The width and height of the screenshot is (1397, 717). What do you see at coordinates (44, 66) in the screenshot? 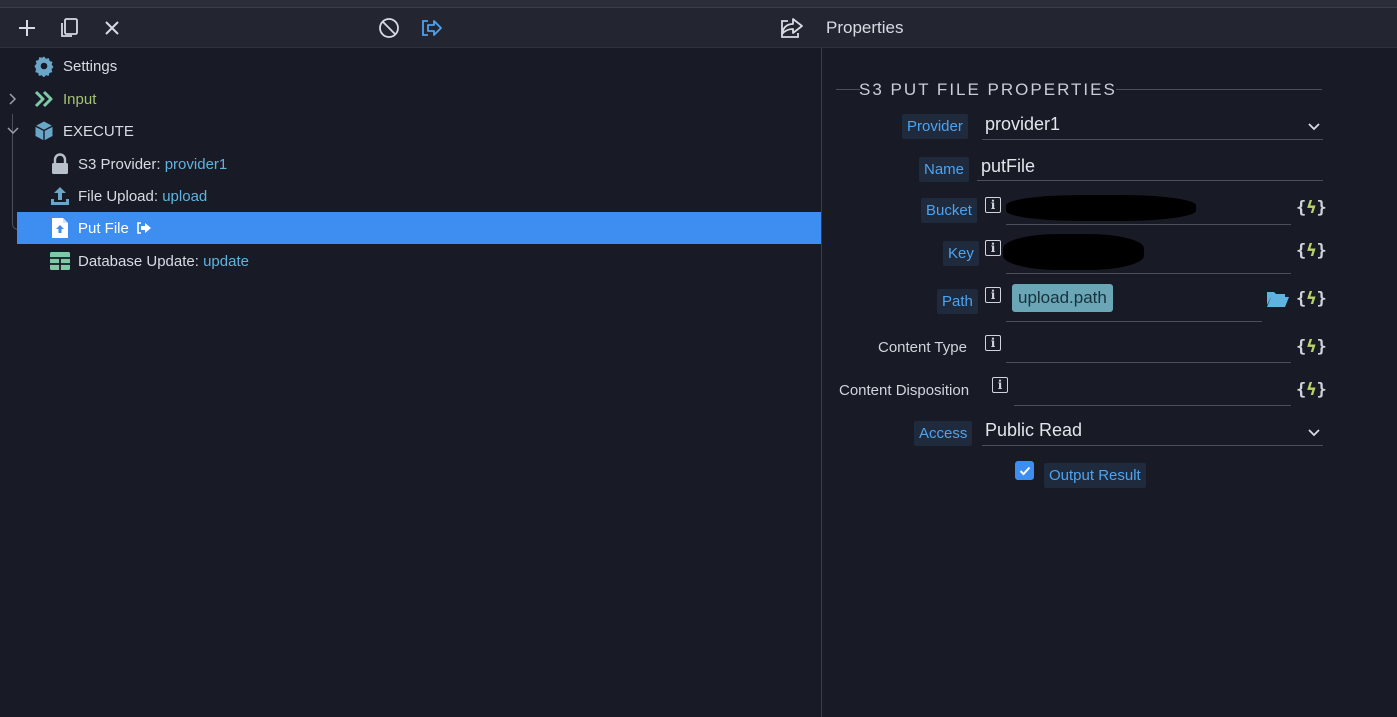
I see `gear-icon` at bounding box center [44, 66].